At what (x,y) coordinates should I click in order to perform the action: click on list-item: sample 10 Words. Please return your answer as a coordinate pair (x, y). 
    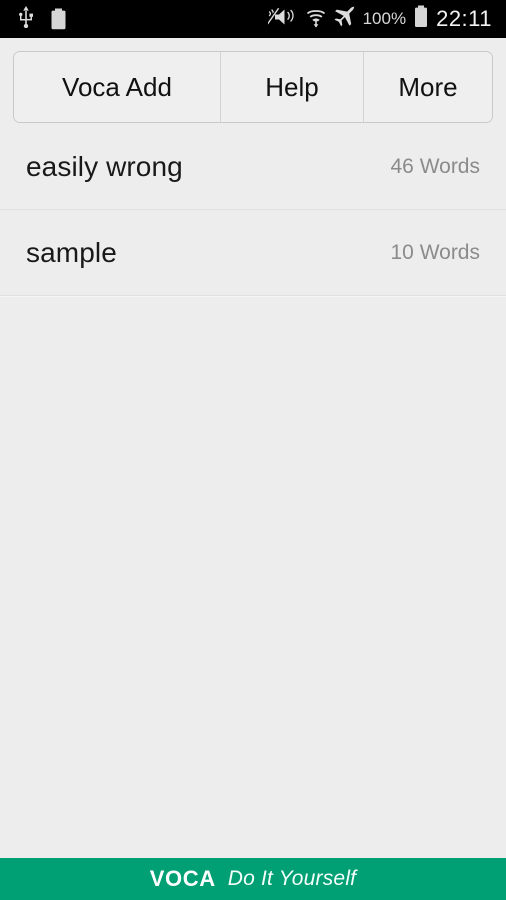
    Looking at the image, I should click on (253, 252).